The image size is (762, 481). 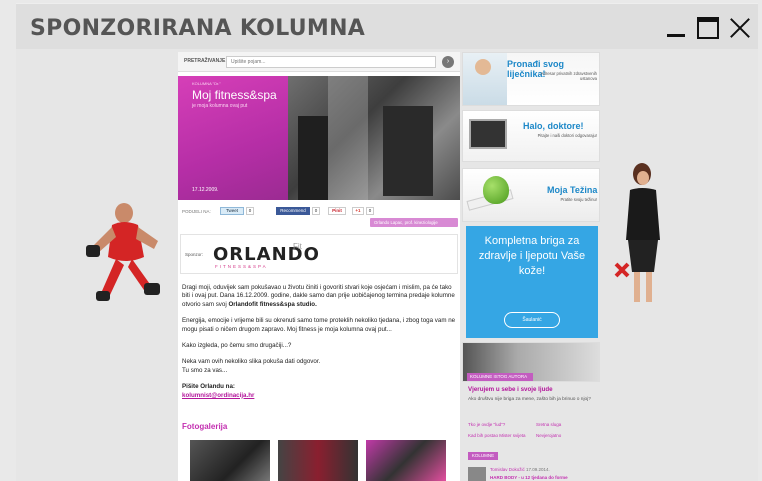 I want to click on gallery-title: Fotogalerija, so click(x=205, y=426).